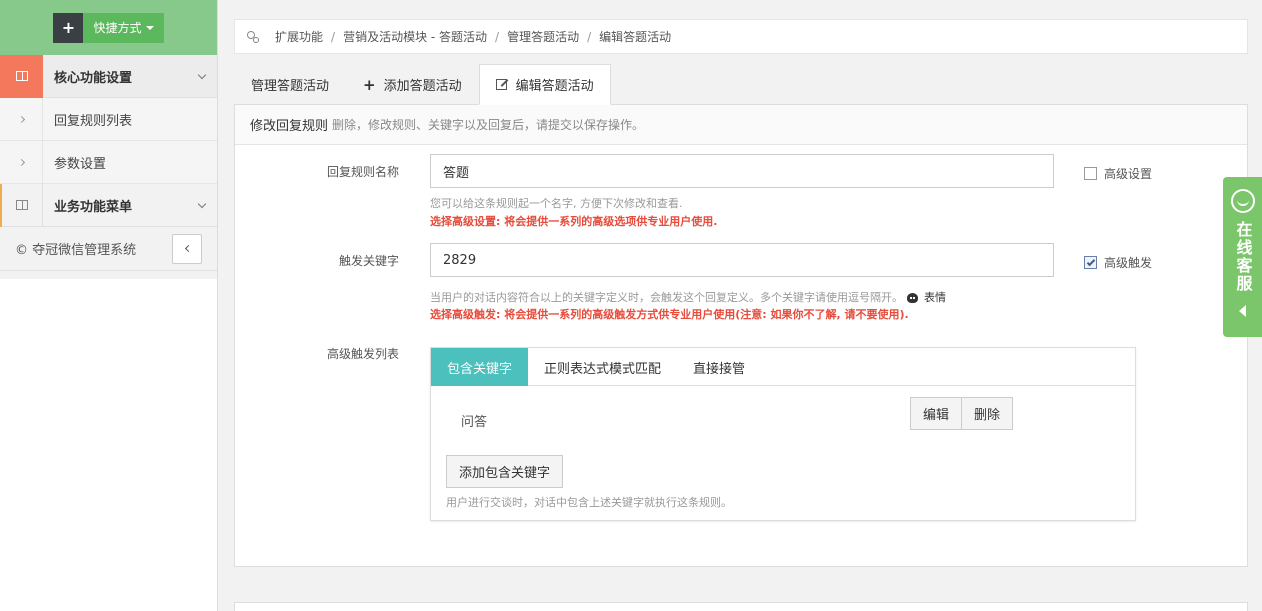  Describe the element at coordinates (76, 250) in the screenshot. I see `copyright-text: © 夺冠微信管理系统` at that location.